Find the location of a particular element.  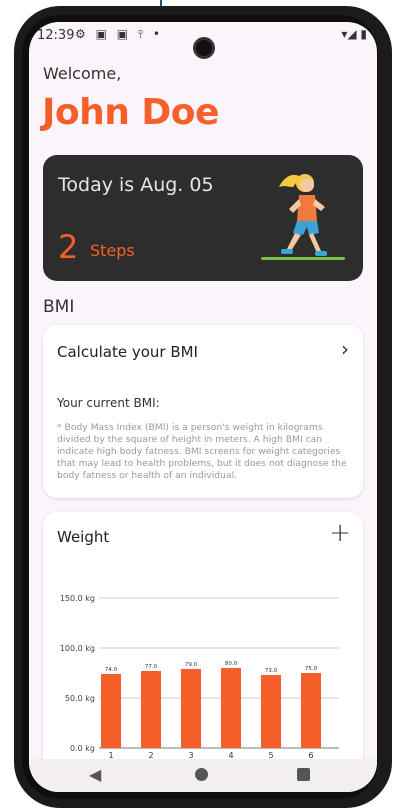

calculate-bmi-label: Calculate your BMI is located at coordinates (127, 352).